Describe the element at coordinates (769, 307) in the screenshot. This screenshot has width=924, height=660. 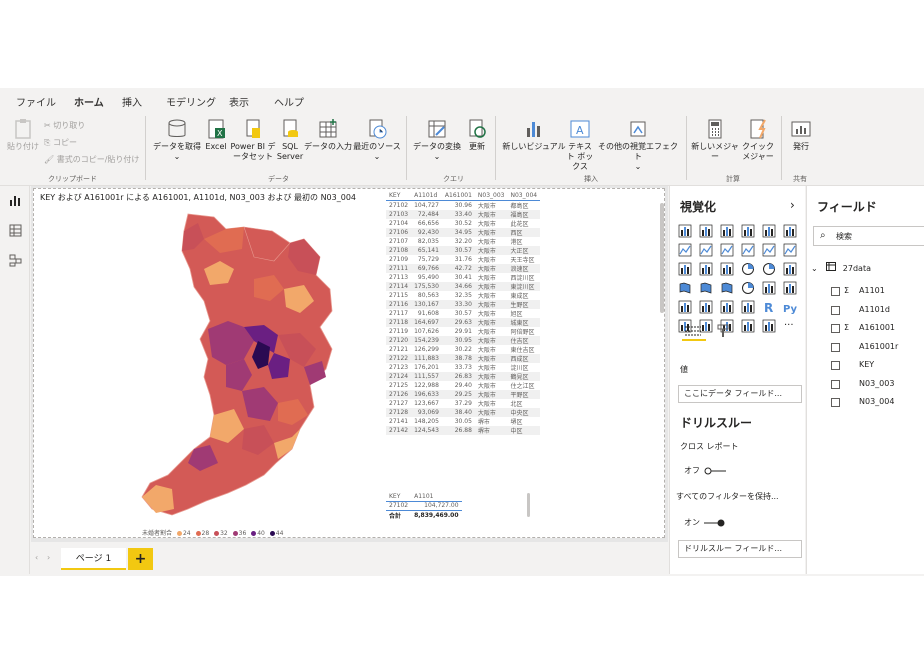
I see `r-visual-icon: R` at that location.